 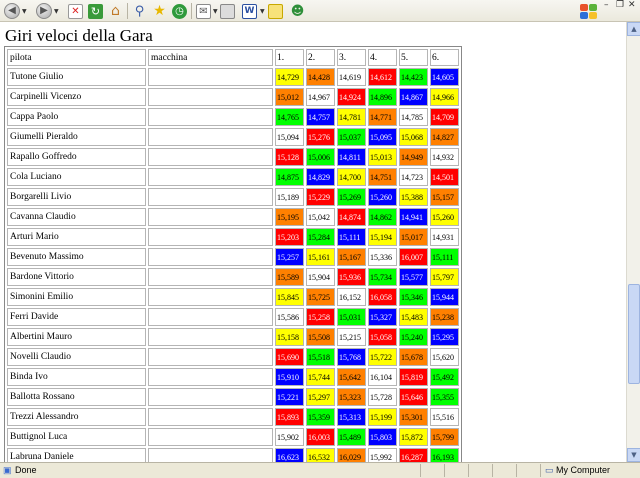 What do you see at coordinates (382, 217) in the screenshot?
I see `lap-time-cell: 14,862` at bounding box center [382, 217].